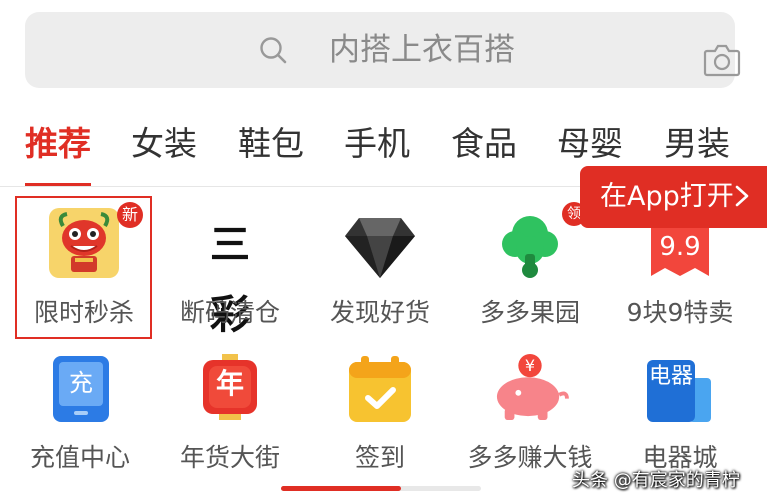 The height and width of the screenshot is (502, 767). Describe the element at coordinates (422, 50) in the screenshot. I see `search-placeholder: 内搭上衣百搭` at that location.